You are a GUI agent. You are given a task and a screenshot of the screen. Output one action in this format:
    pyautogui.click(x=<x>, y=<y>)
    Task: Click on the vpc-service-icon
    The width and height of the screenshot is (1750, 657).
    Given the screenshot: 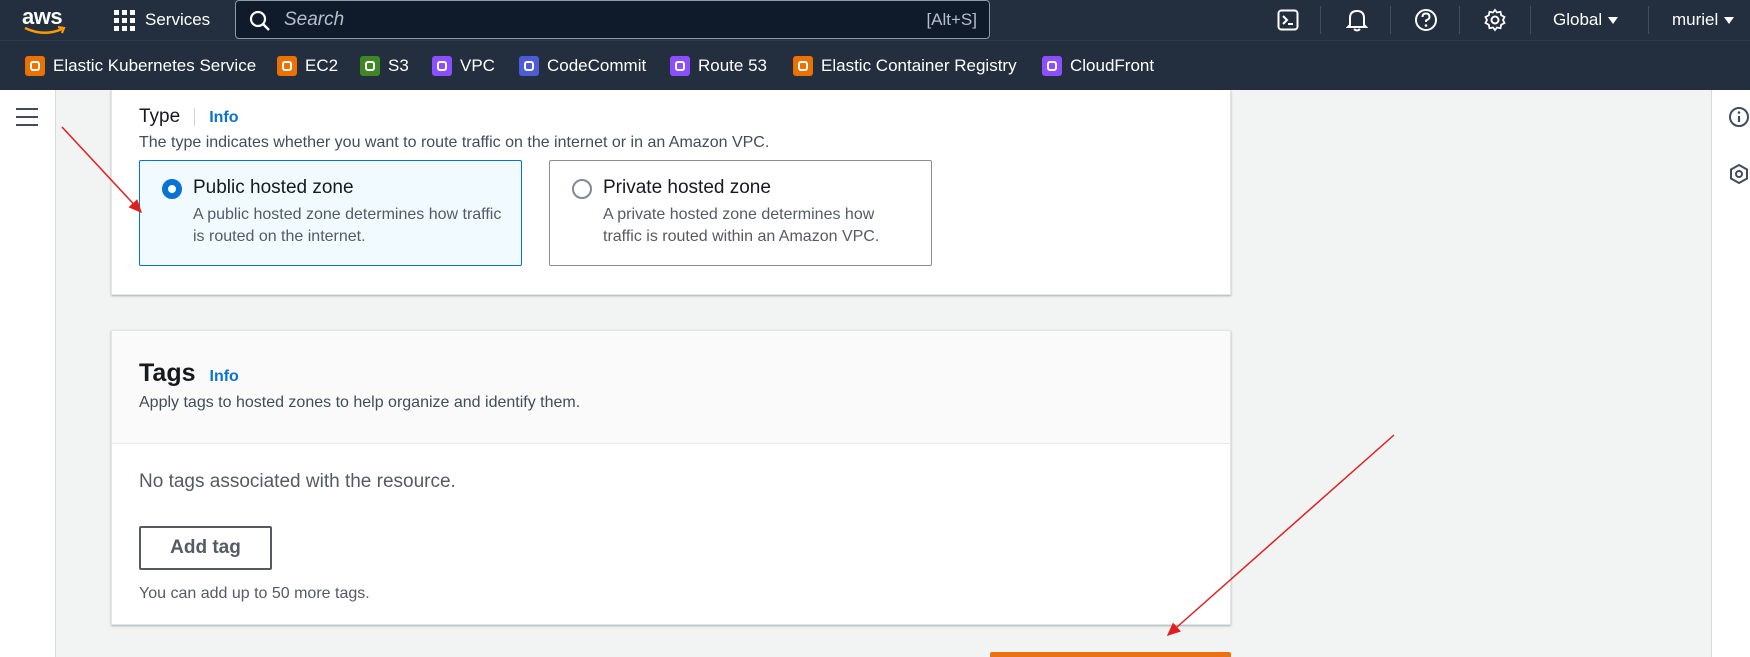 What is the action you would take?
    pyautogui.click(x=442, y=66)
    